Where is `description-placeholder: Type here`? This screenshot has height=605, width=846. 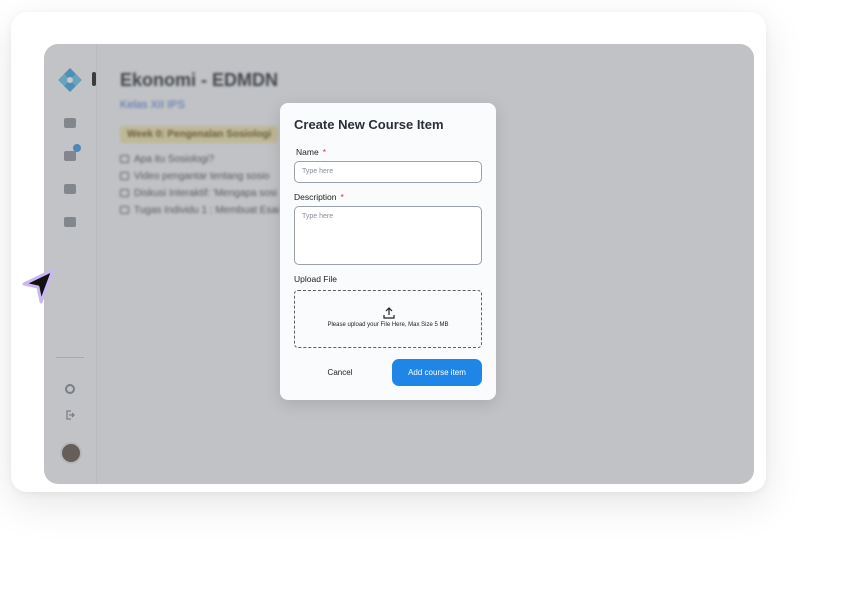
description-placeholder: Type here is located at coordinates (318, 216).